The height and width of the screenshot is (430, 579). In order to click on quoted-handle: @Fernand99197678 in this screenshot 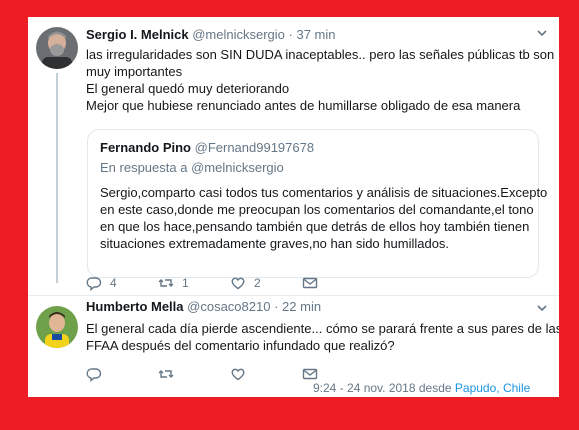, I will do `click(254, 147)`.